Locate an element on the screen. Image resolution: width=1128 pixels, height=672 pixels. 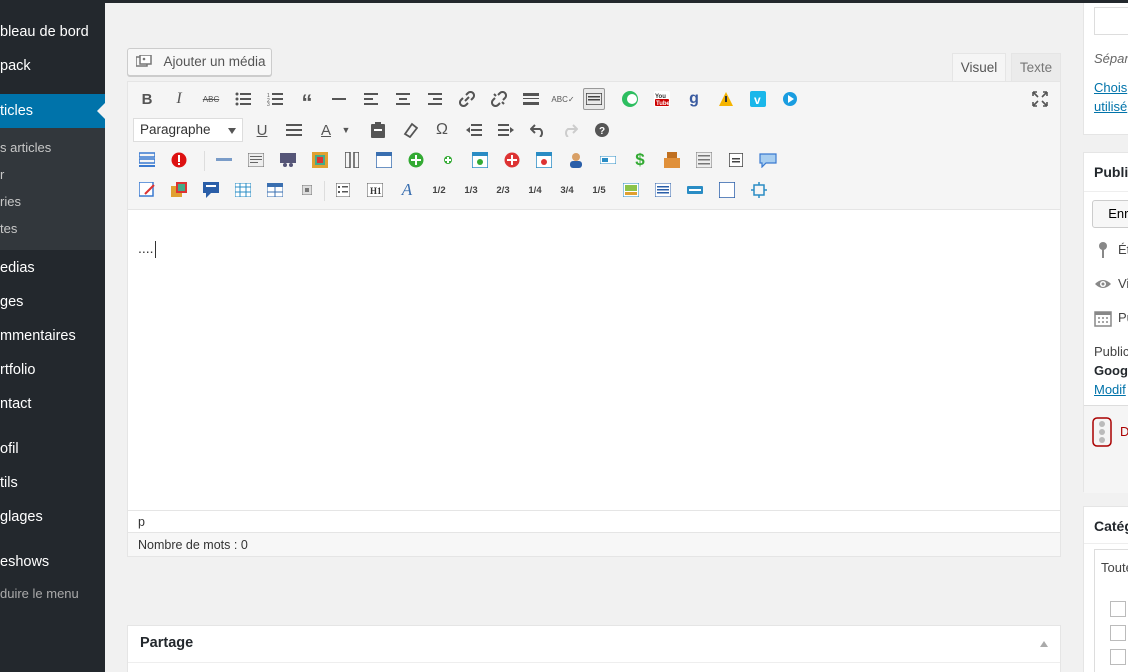
heading-icon: H1 is located at coordinates (375, 190).